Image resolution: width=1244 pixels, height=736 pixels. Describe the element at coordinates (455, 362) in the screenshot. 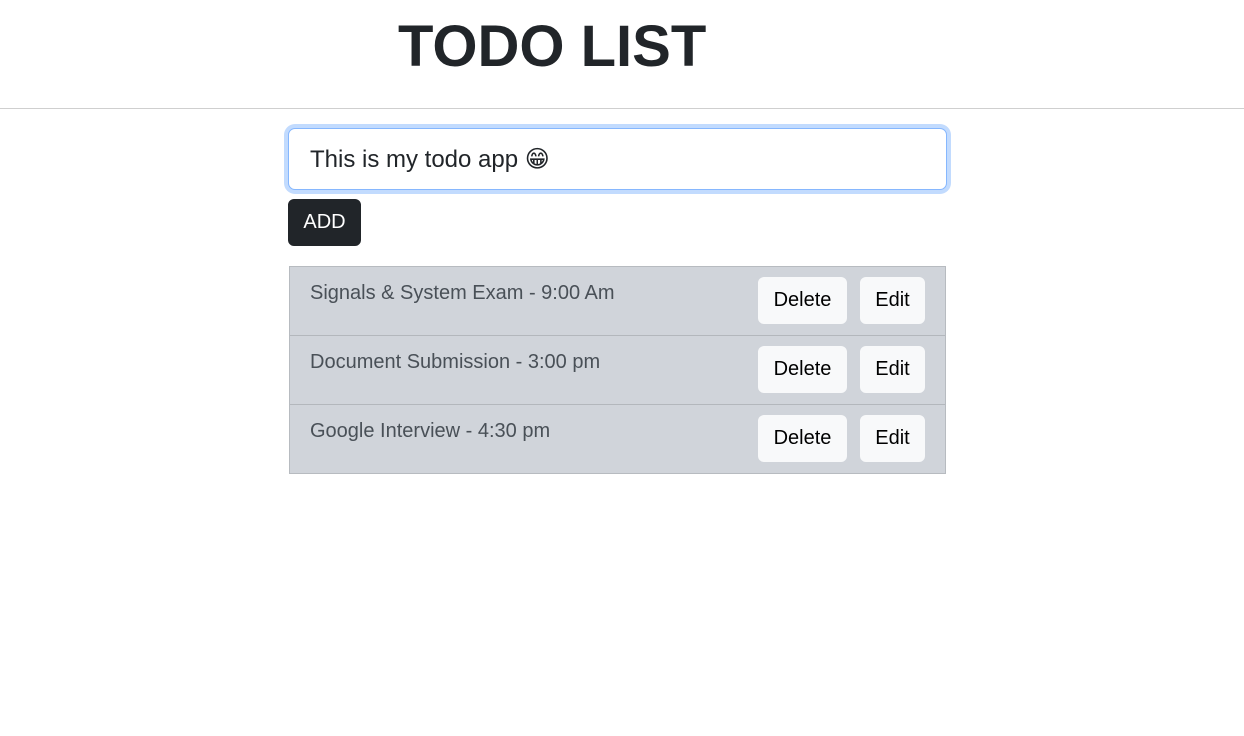

I see `todo-text: Document Submission - 3:00 pm` at that location.